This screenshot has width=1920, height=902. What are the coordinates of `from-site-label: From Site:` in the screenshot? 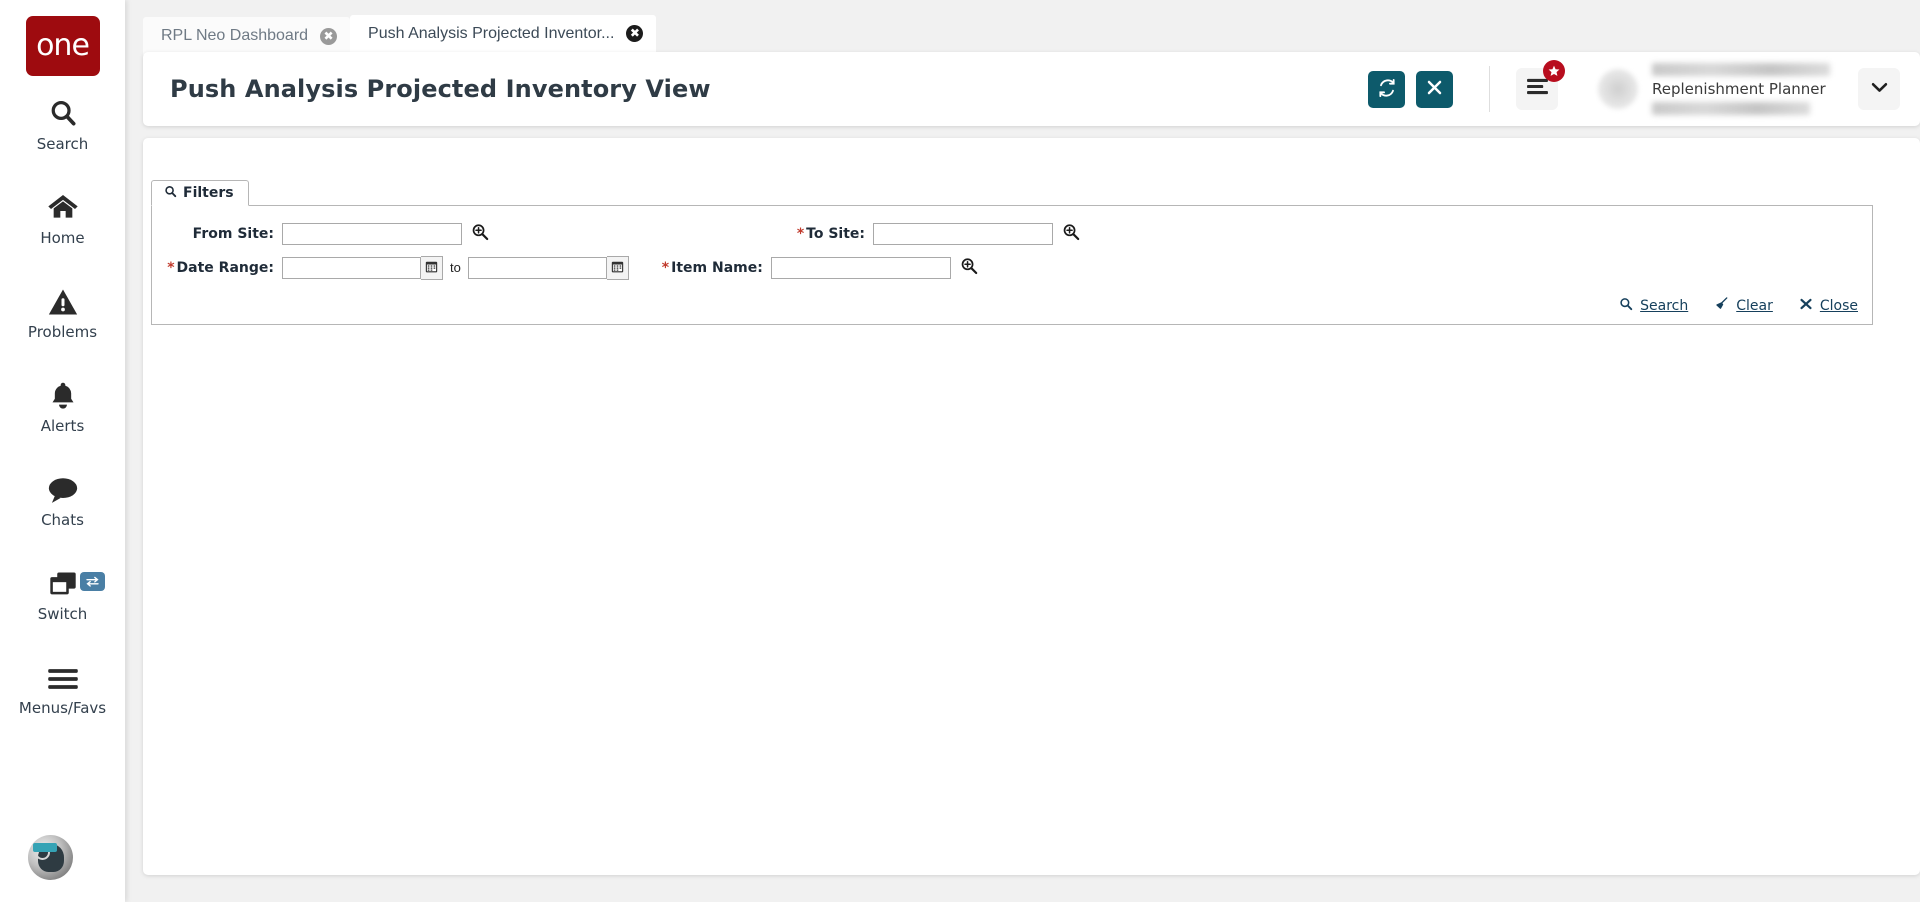 It's located at (233, 233).